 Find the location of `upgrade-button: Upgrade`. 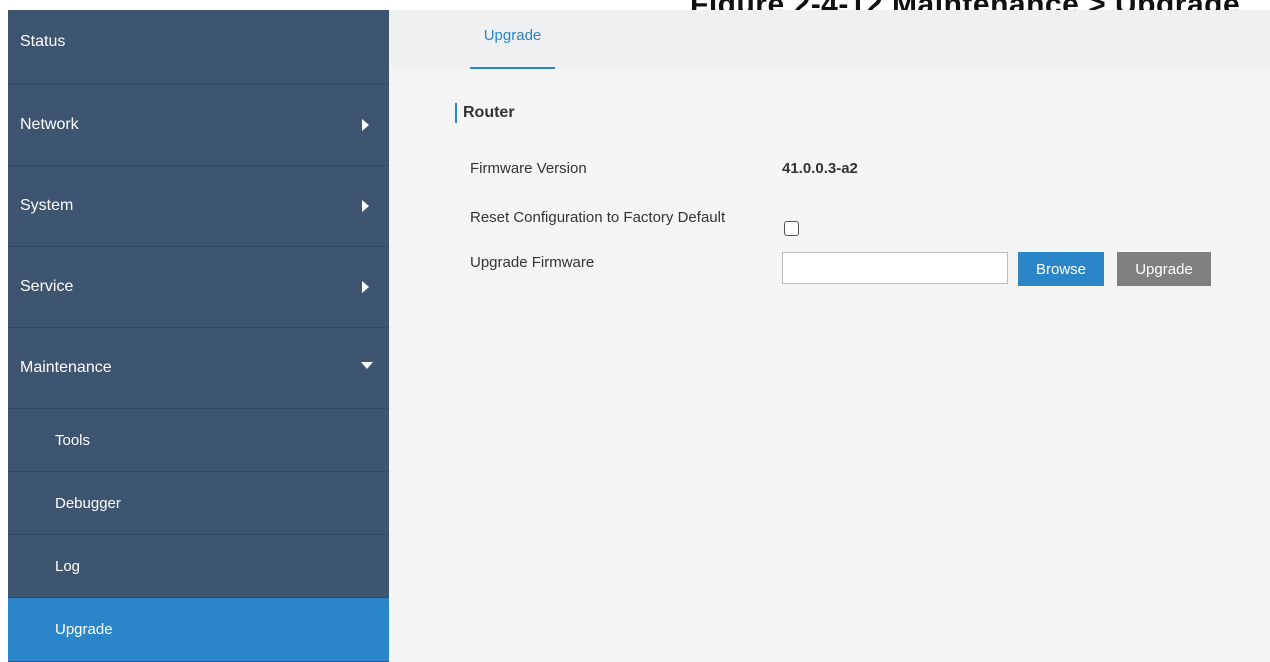

upgrade-button: Upgrade is located at coordinates (1164, 269).